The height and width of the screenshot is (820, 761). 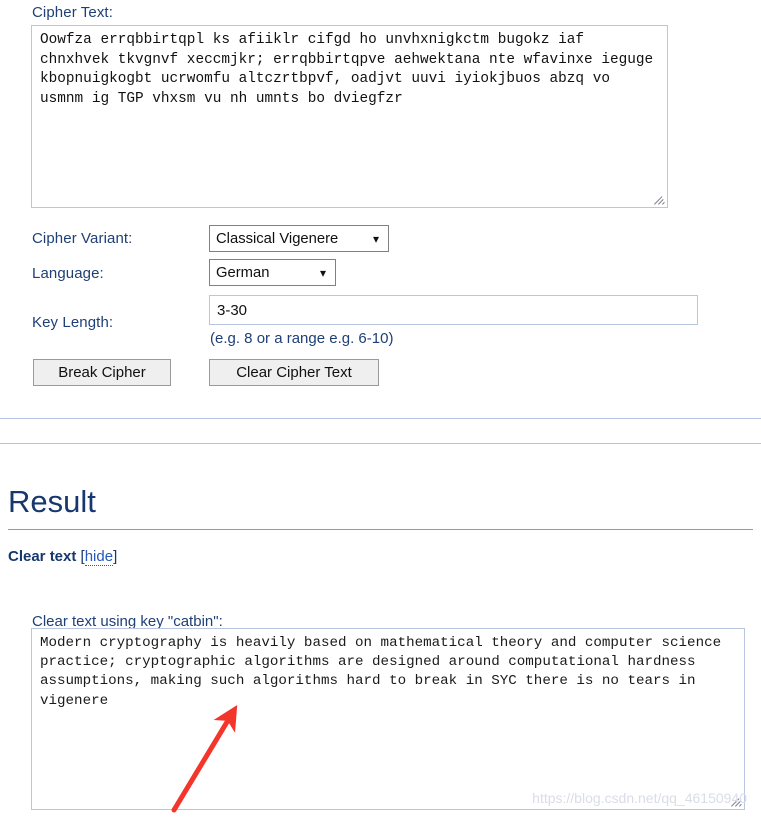 I want to click on key-length-input, so click(x=453, y=310).